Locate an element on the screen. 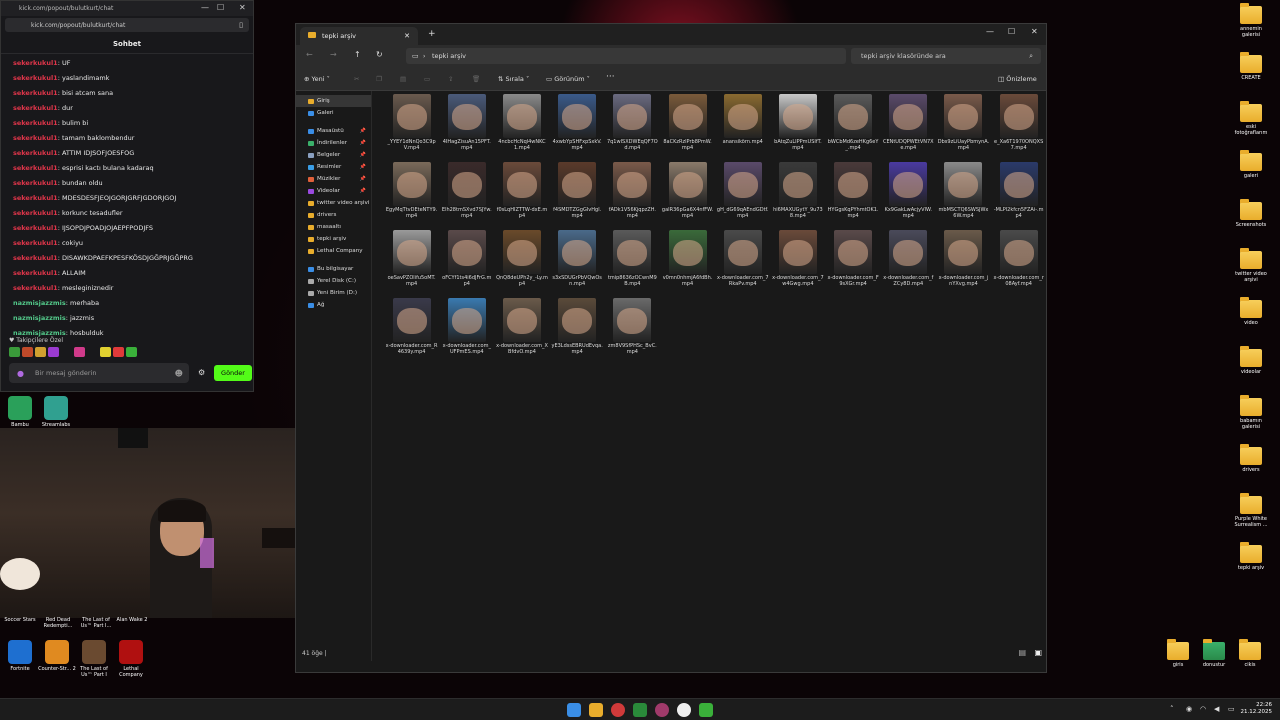 The width and height of the screenshot is (1280, 720). breadcrumb: tepki arşiv is located at coordinates (449, 56).